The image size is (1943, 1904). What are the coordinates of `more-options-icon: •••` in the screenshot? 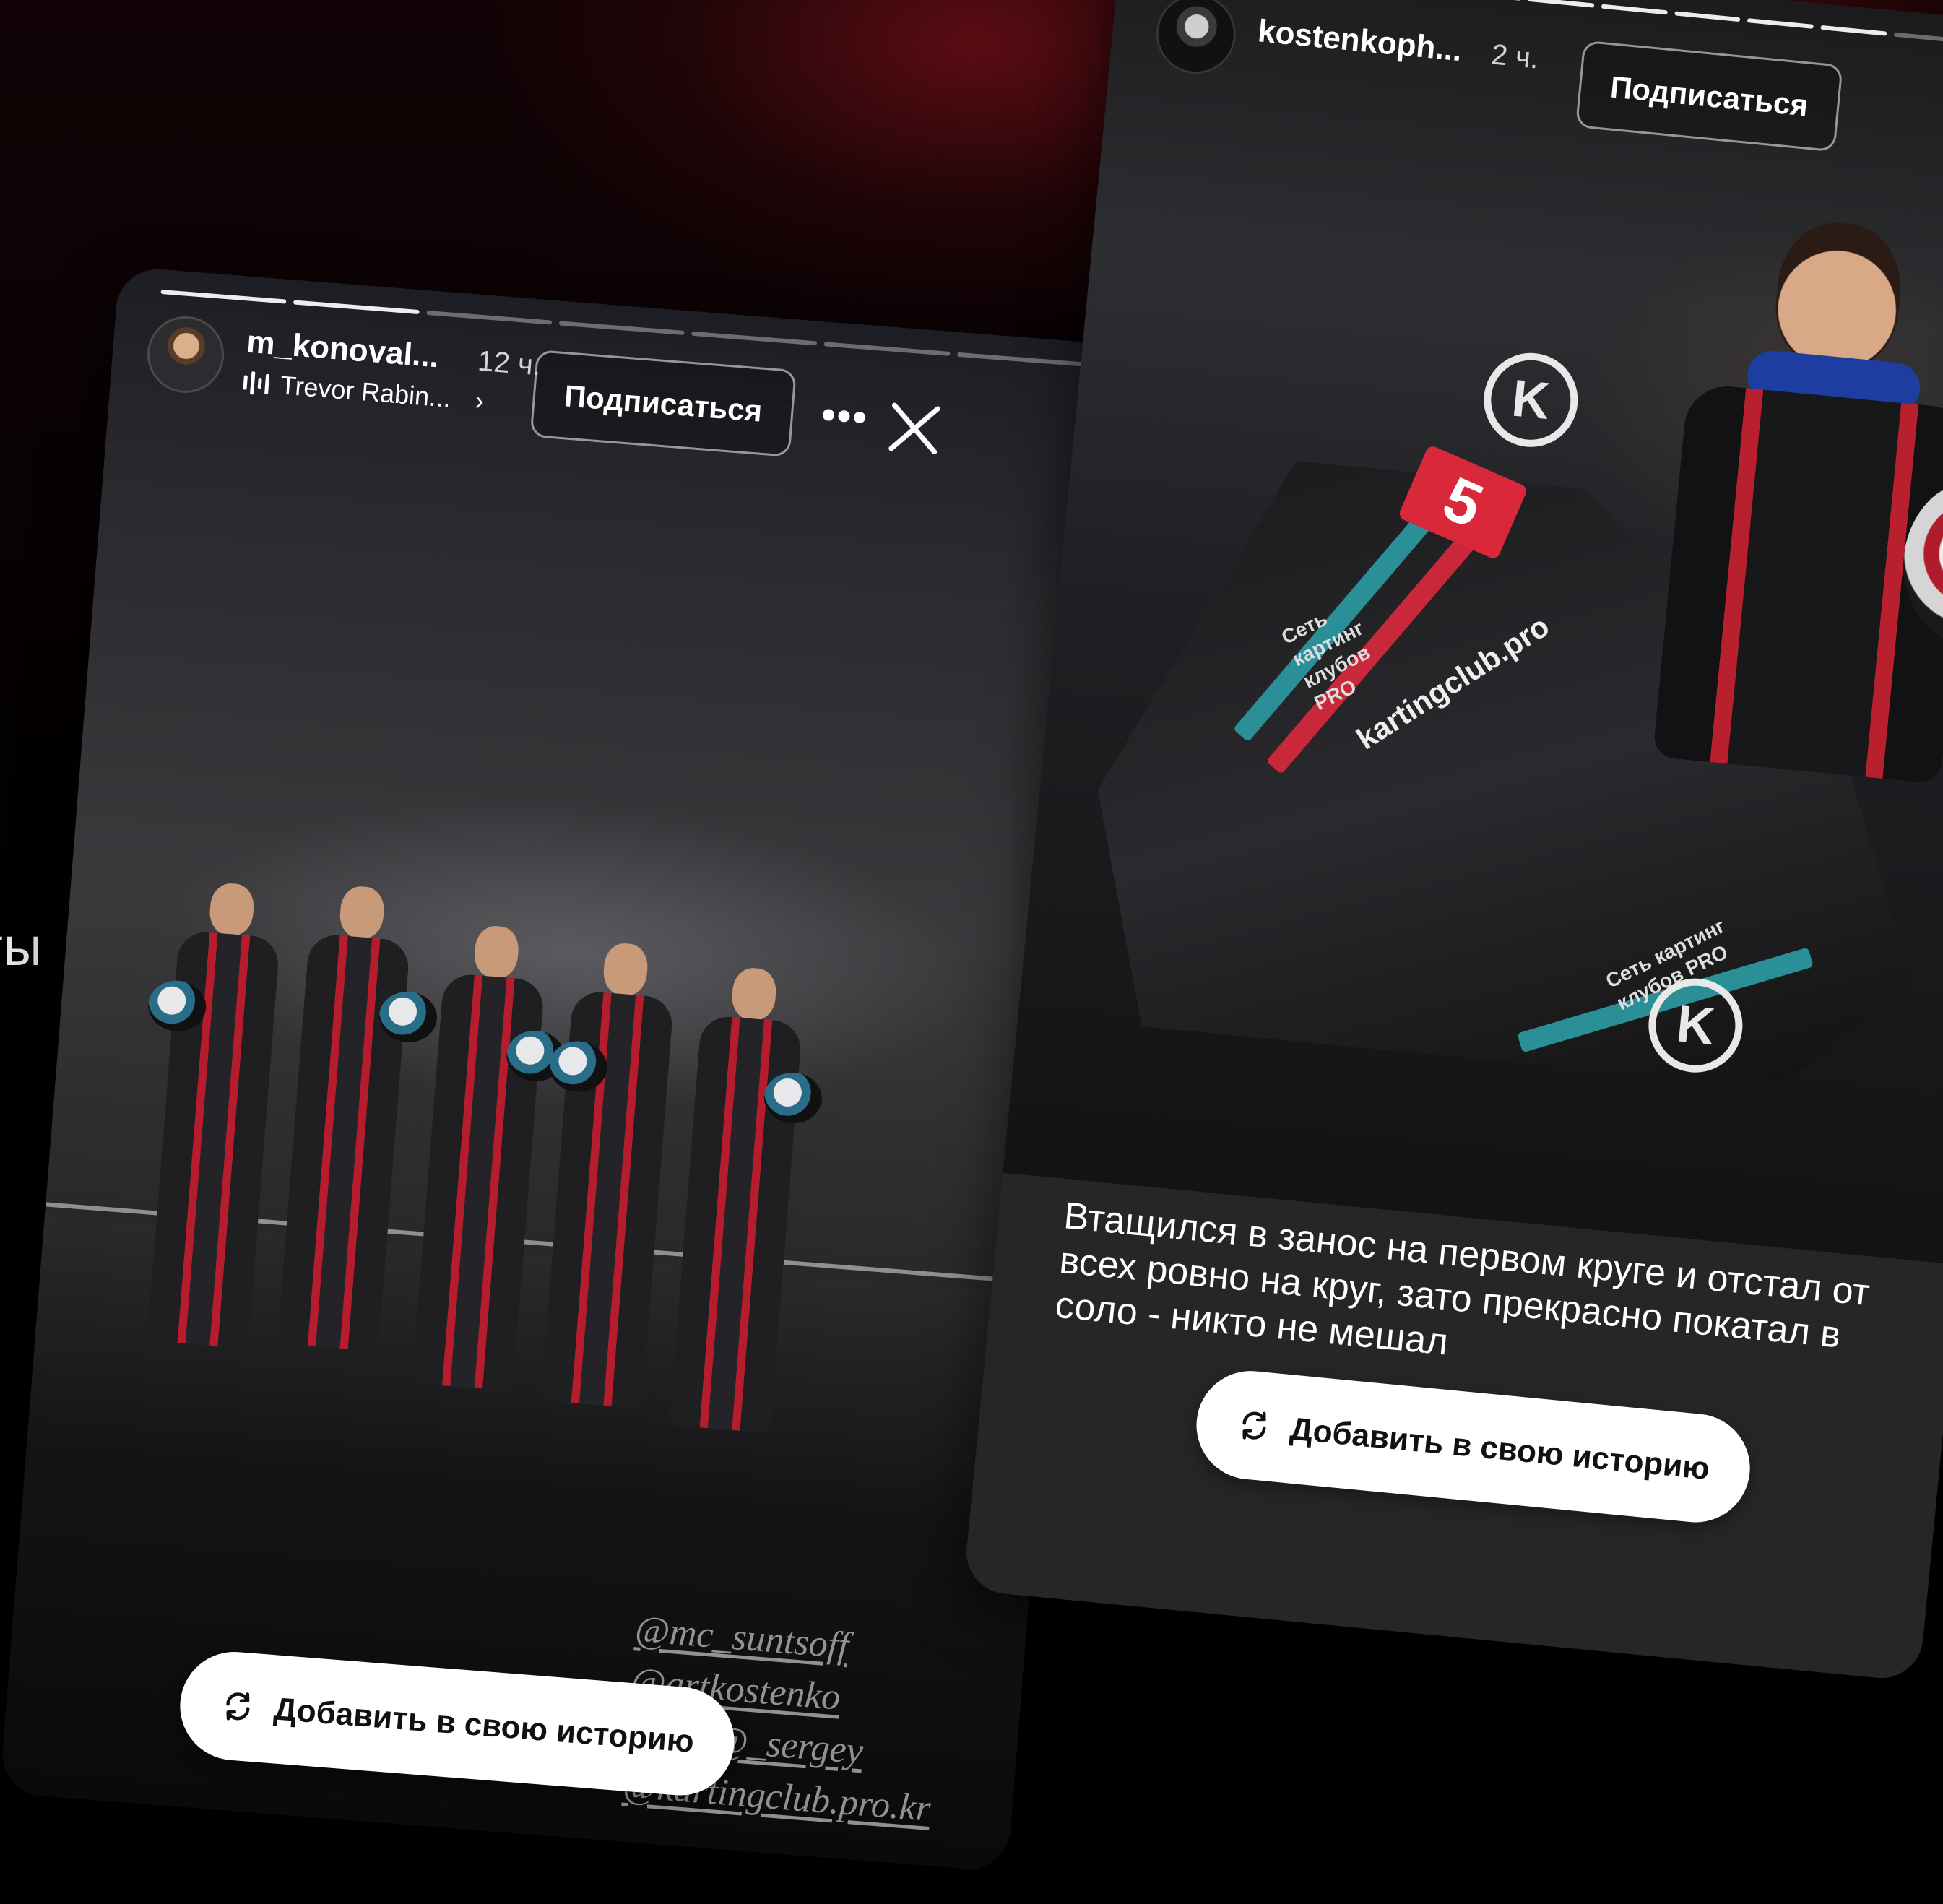 It's located at (845, 415).